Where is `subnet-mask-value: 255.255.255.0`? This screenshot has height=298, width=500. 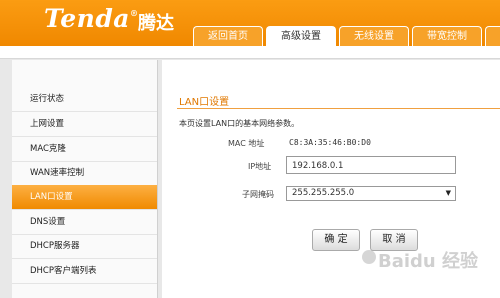 subnet-mask-value: 255.255.255.0 is located at coordinates (323, 193).